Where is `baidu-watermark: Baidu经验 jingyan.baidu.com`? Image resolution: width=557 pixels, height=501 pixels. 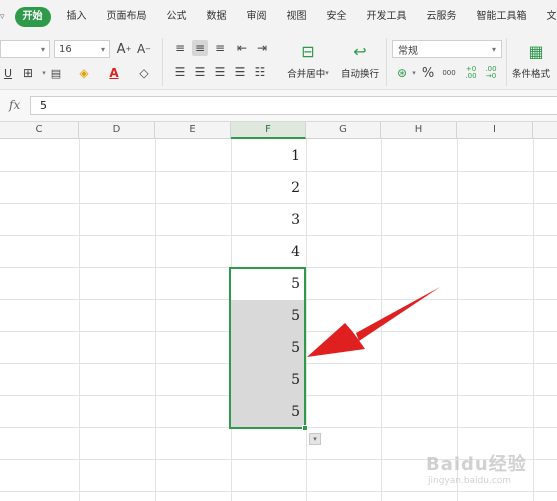
baidu-watermark: Baidu经验 jingyan.baidu.com is located at coordinates (490, 474).